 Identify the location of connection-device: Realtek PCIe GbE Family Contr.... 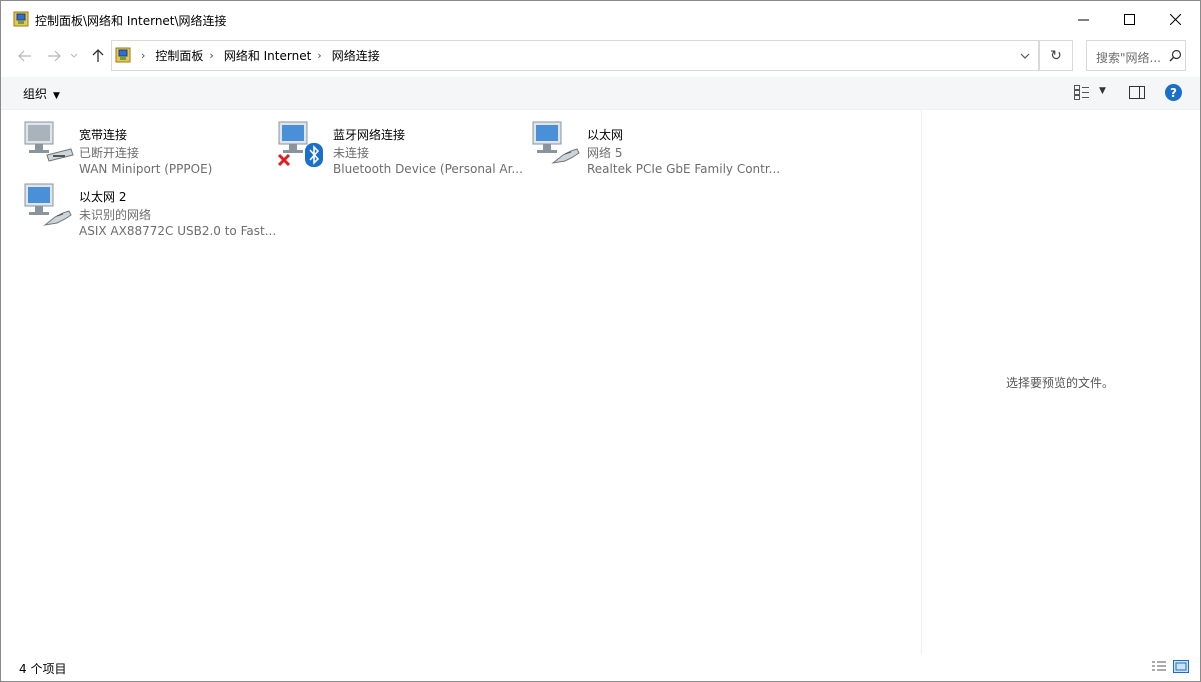
(684, 169).